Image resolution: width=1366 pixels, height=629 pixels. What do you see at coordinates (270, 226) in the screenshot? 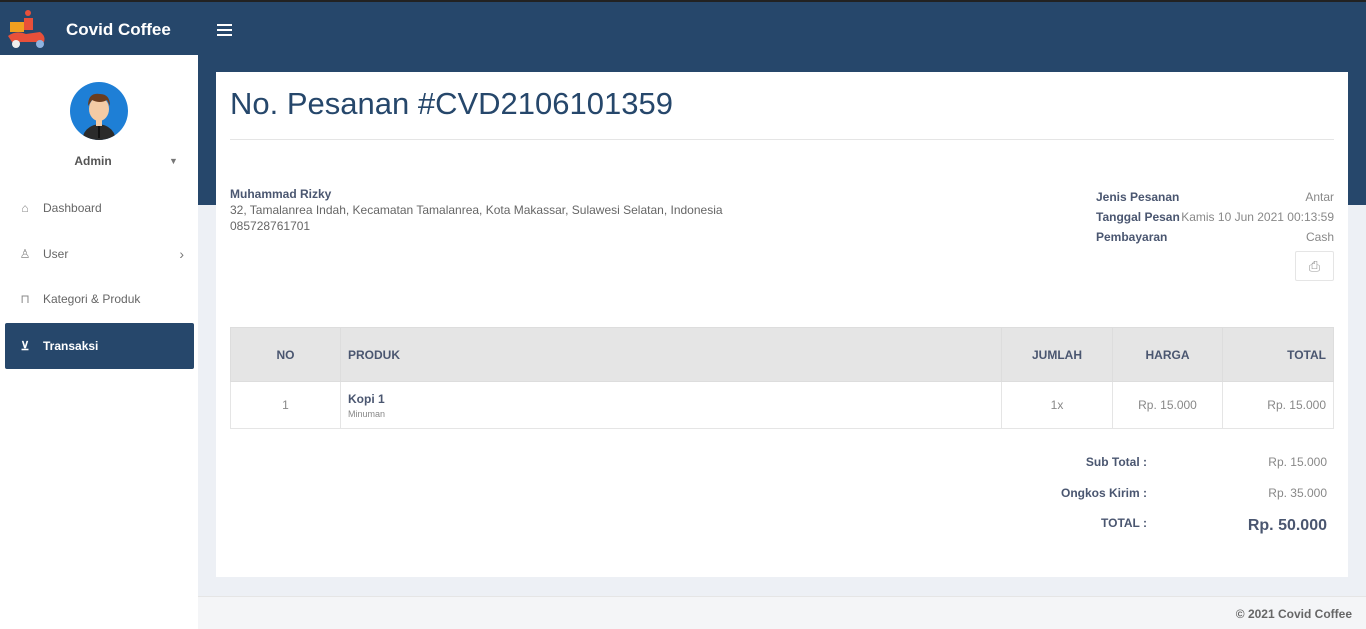
I see `customer-phone: 085728761701` at bounding box center [270, 226].